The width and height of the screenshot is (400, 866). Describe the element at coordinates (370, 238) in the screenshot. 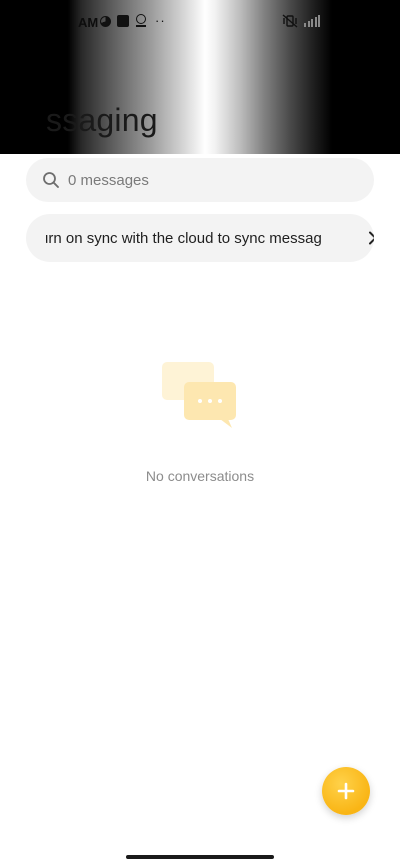

I see `chevron-right-icon` at that location.